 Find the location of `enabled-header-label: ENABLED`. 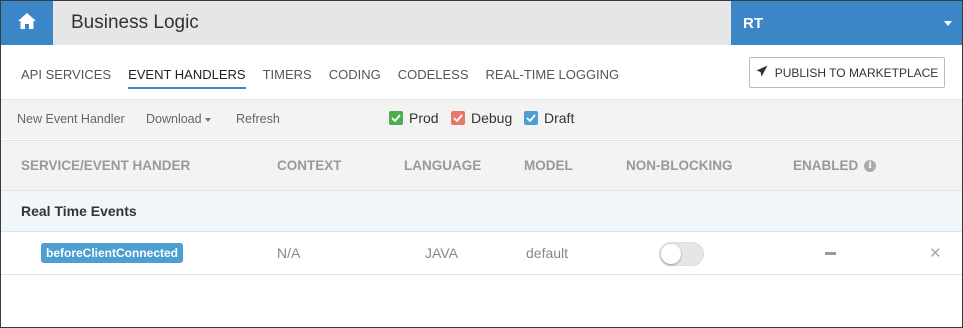

enabled-header-label: ENABLED is located at coordinates (826, 165).